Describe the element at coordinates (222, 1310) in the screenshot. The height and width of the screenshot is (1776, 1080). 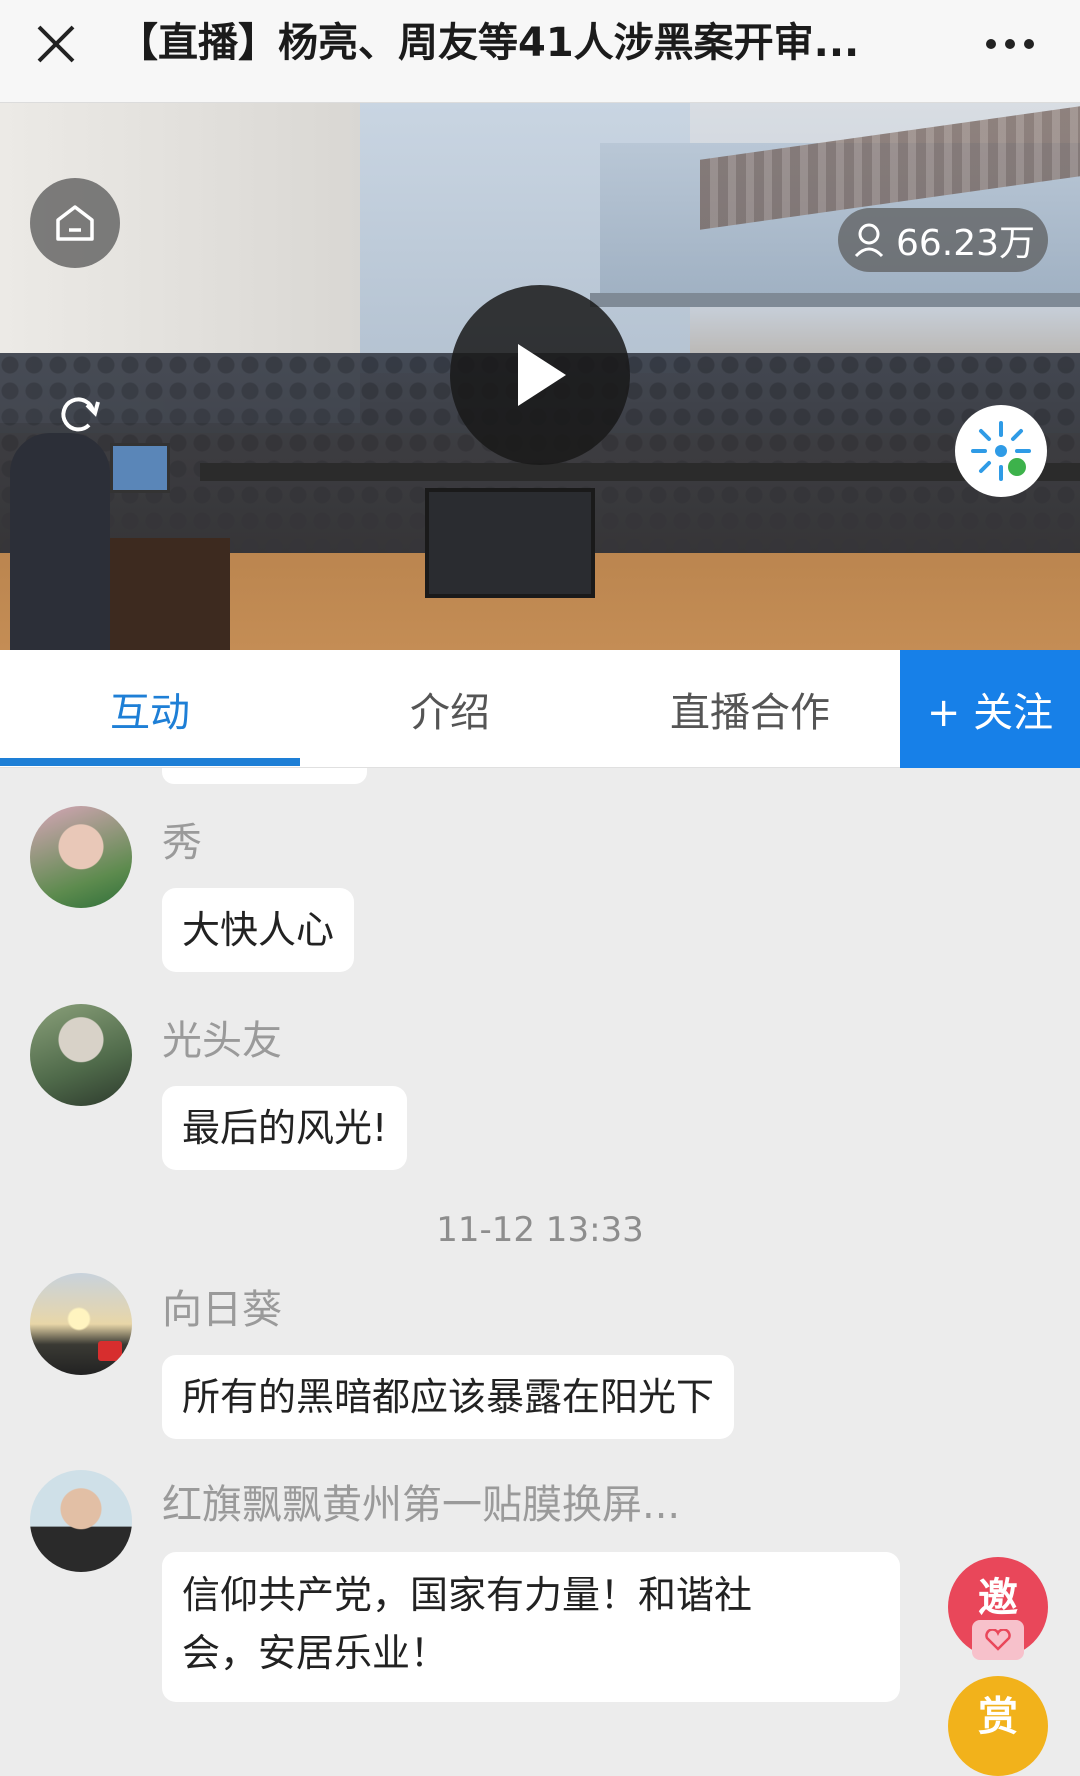
I see `username: 向日葵` at that location.